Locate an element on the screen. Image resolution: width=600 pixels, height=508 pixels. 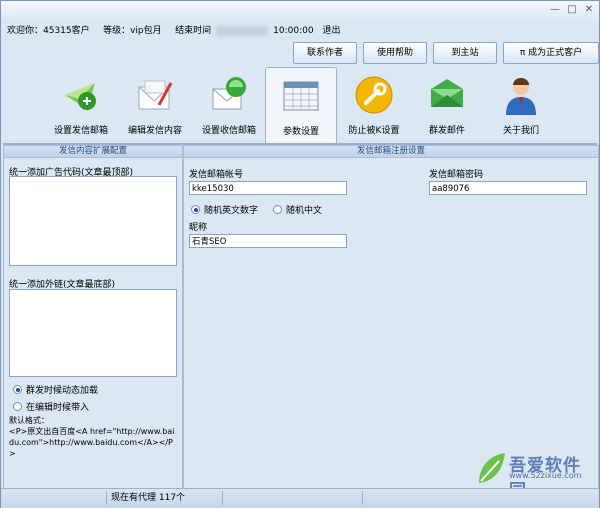
calendar-settings-icon is located at coordinates (301, 96).